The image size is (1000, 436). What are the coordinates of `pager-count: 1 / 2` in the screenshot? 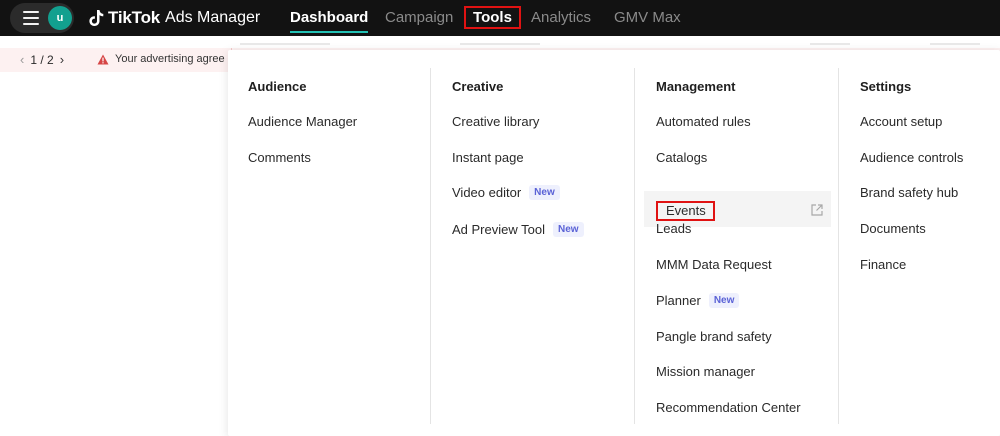 It's located at (42, 59).